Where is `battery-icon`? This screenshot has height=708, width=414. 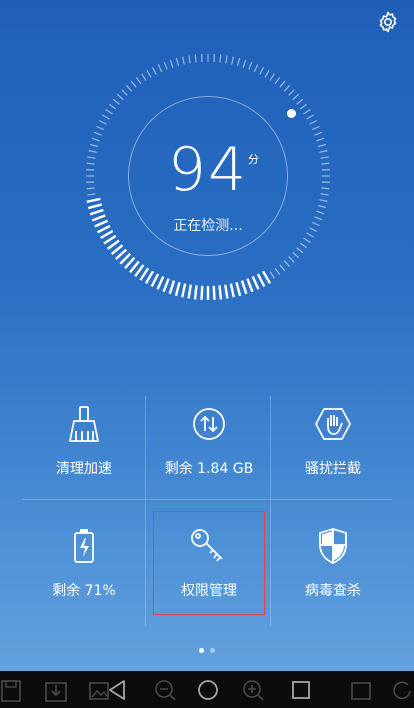
battery-icon is located at coordinates (84, 546).